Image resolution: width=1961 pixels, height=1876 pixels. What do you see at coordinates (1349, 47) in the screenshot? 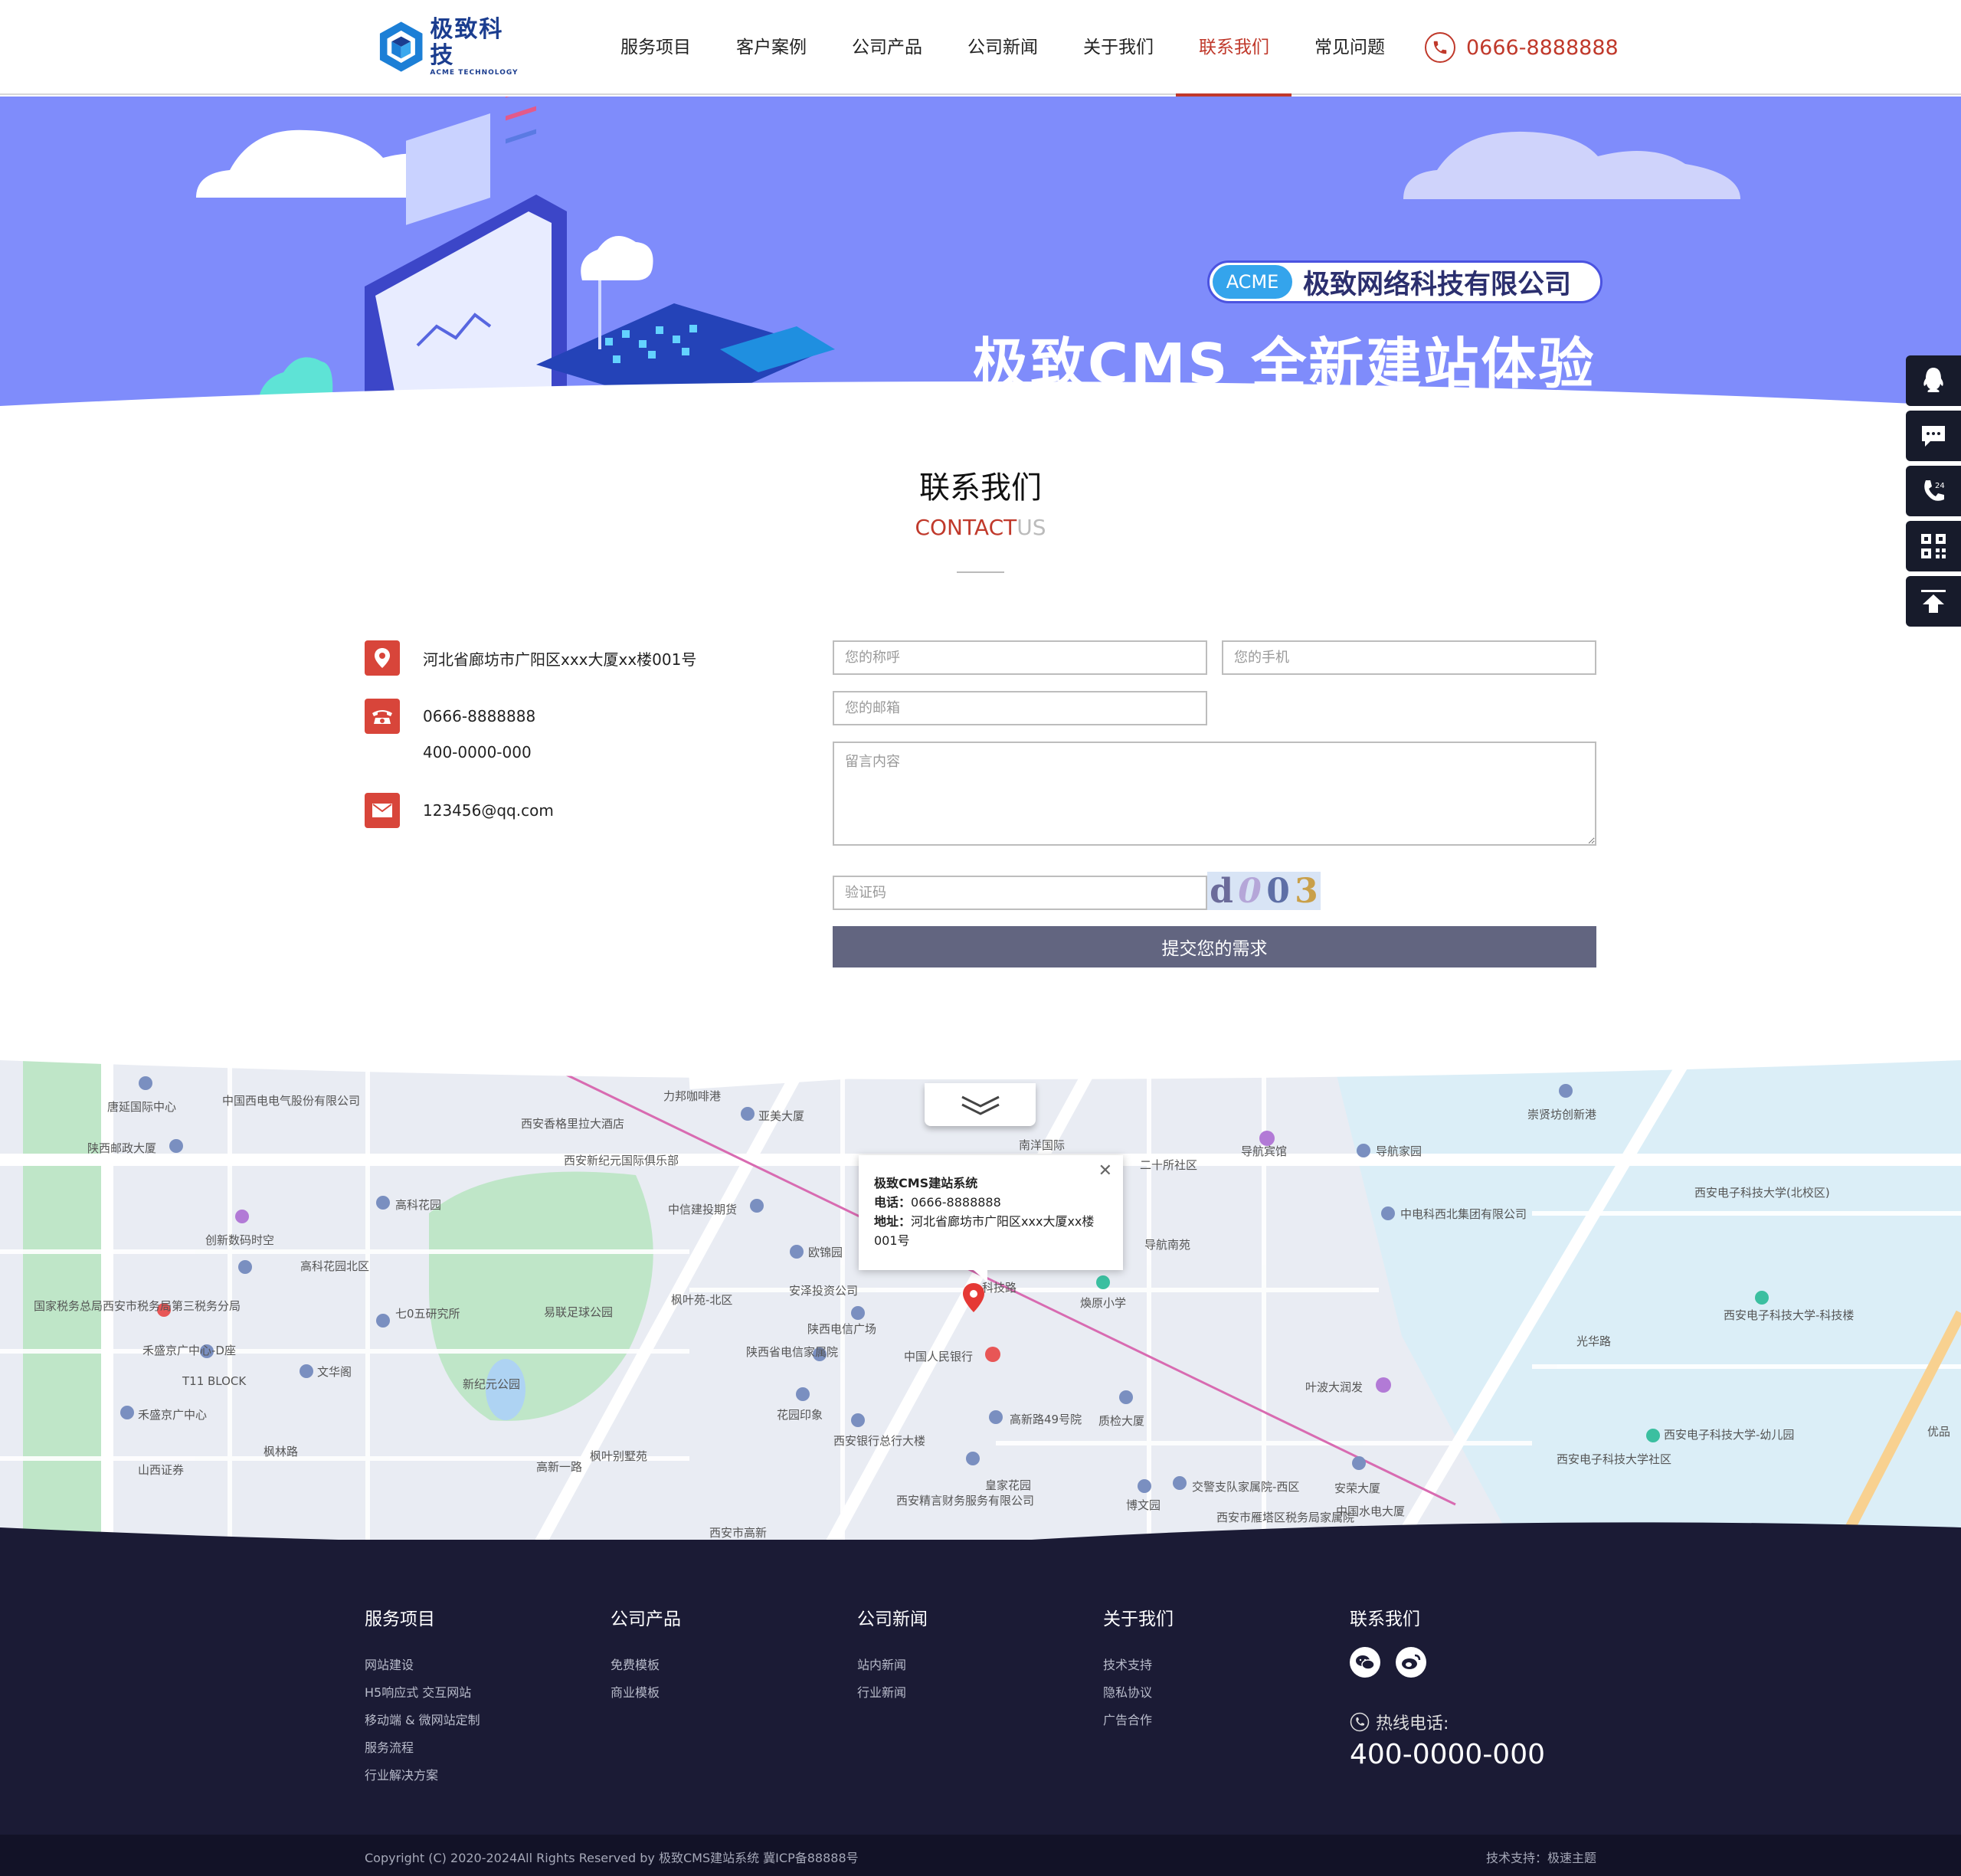
I see `nav-item-faq: 常见问题` at bounding box center [1349, 47].